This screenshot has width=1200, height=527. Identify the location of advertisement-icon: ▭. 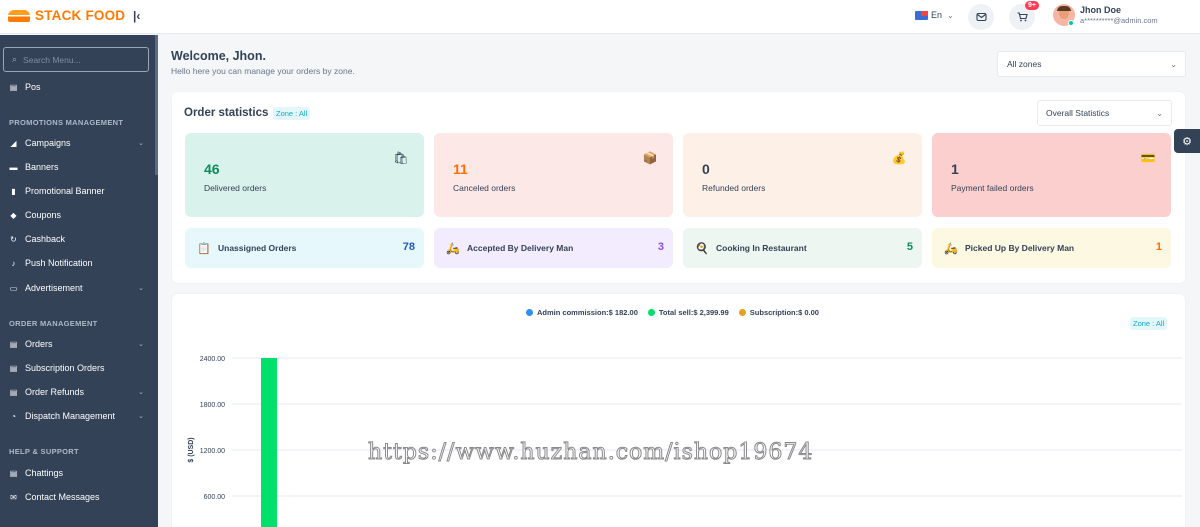
(13, 288).